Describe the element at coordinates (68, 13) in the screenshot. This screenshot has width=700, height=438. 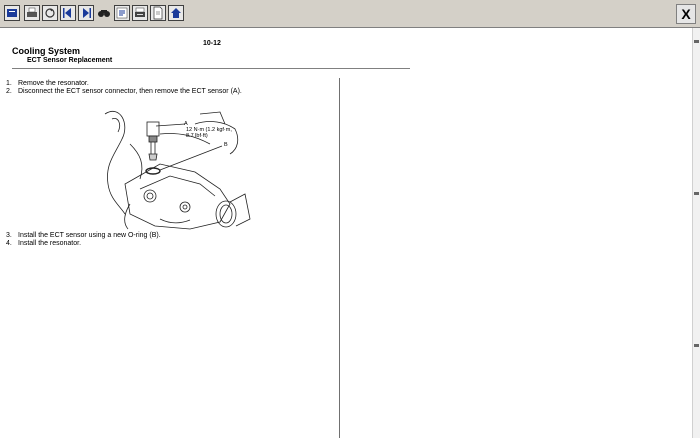
I see `back-icon` at that location.